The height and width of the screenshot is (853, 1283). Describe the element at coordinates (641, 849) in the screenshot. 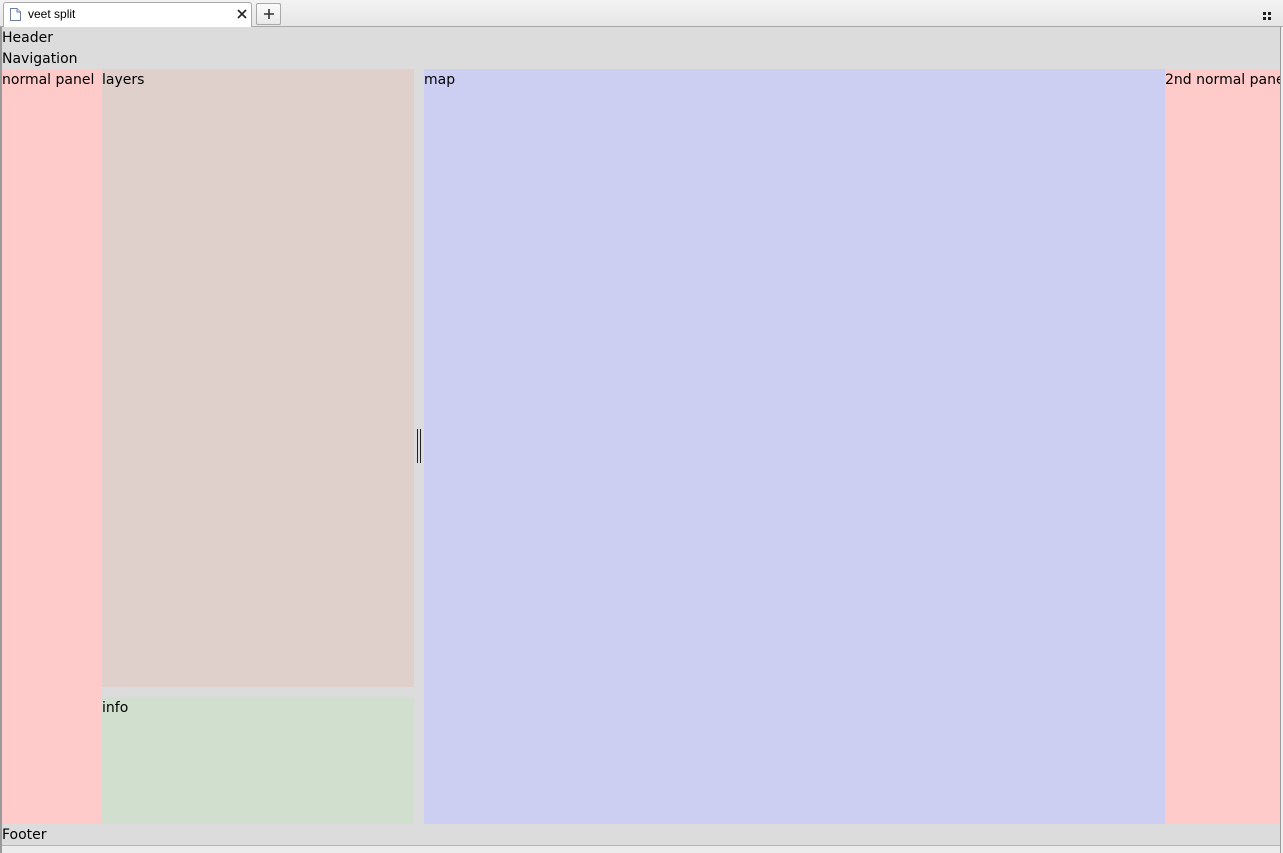

I see `bottom-status-bar` at that location.